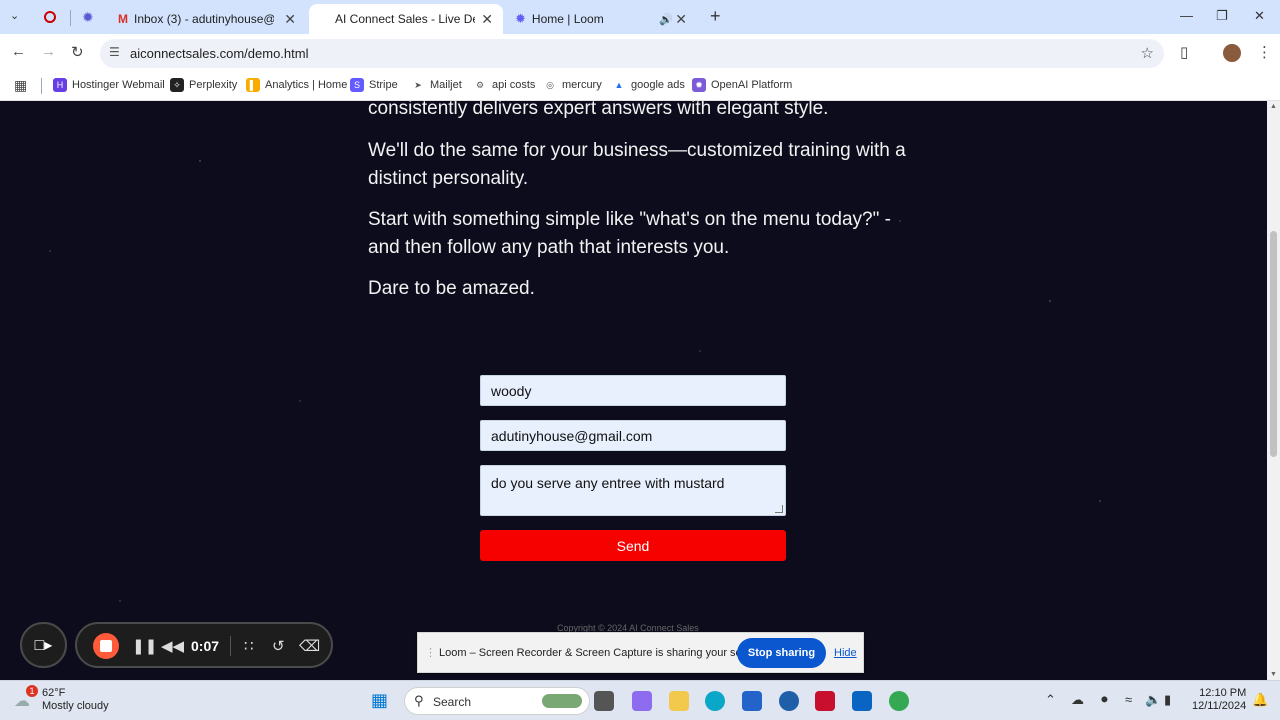 The image size is (1280, 720). Describe the element at coordinates (451, 288) in the screenshot. I see `intro-paragraph: Dare to be amazed.` at that location.